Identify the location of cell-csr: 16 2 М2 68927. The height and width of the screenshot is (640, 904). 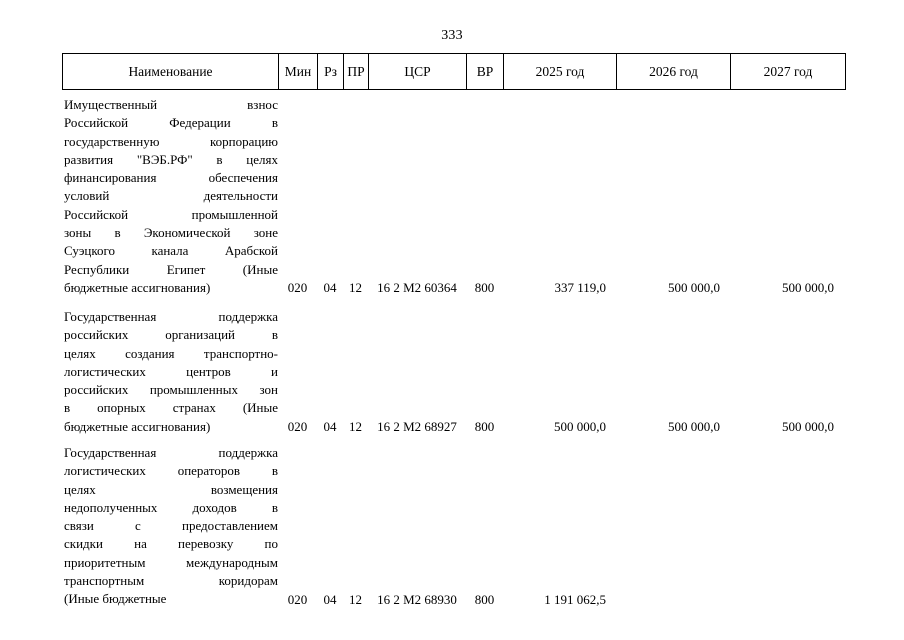
(417, 426).